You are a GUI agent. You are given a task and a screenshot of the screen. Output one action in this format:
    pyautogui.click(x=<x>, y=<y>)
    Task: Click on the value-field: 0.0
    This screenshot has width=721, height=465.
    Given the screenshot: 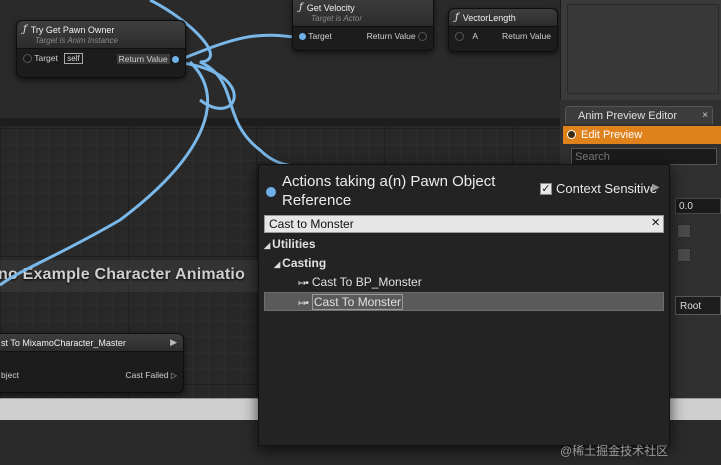 What is the action you would take?
    pyautogui.click(x=698, y=206)
    